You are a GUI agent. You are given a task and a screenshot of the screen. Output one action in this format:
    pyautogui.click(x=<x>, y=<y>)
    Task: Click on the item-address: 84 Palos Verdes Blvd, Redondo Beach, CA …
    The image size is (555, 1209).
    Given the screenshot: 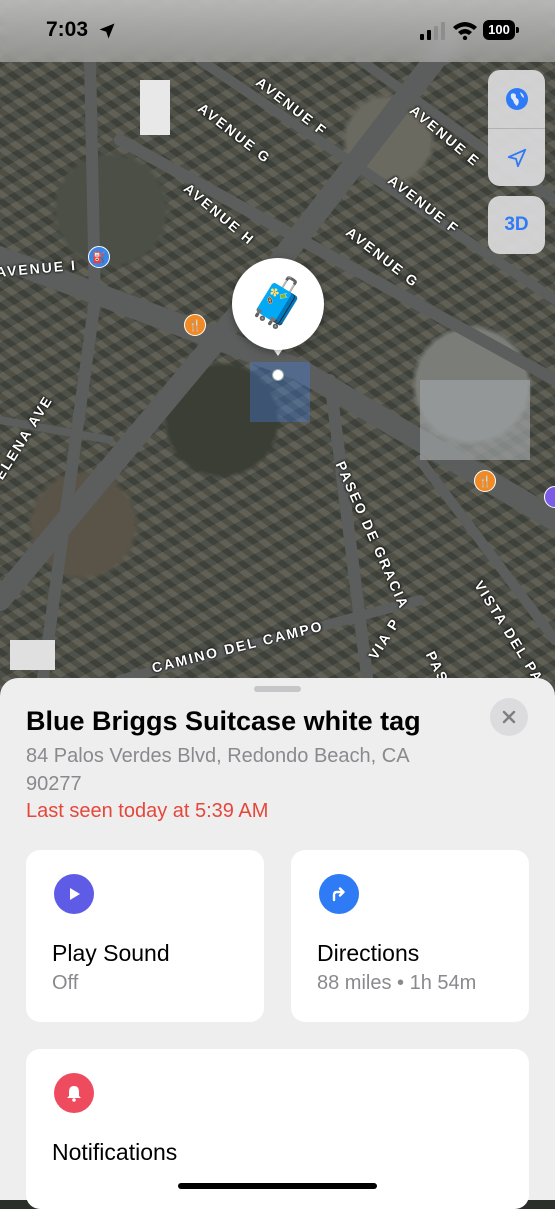 What is the action you would take?
    pyautogui.click(x=217, y=770)
    